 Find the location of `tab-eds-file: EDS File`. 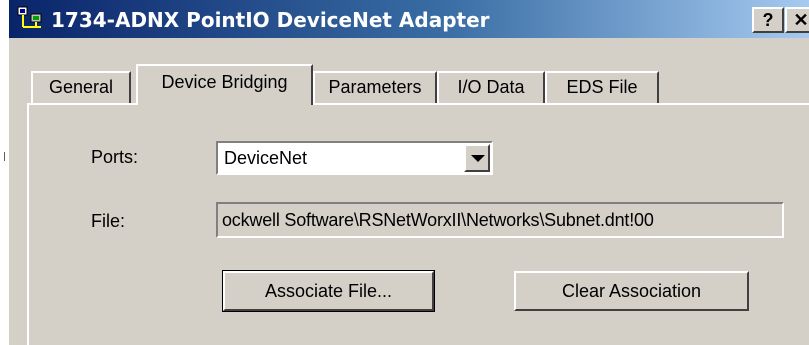

tab-eds-file: EDS File is located at coordinates (602, 87).